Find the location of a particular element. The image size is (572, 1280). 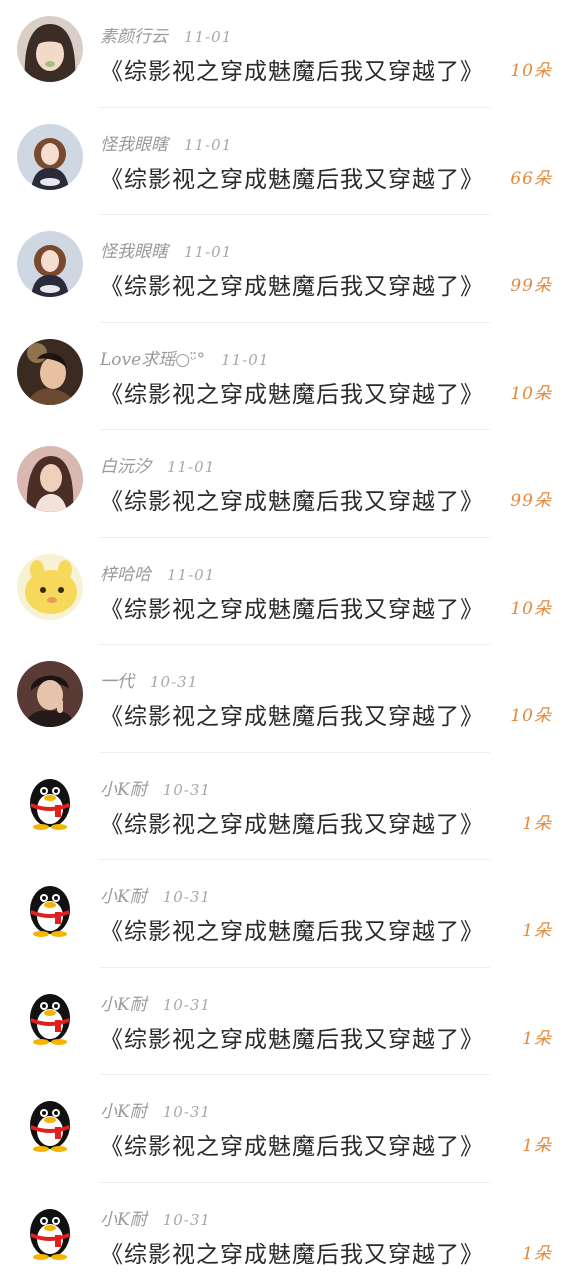

list-item: 一代 10-31 《综影视之穿成魅魔后我又穿越了》 10朵 is located at coordinates (286, 699).